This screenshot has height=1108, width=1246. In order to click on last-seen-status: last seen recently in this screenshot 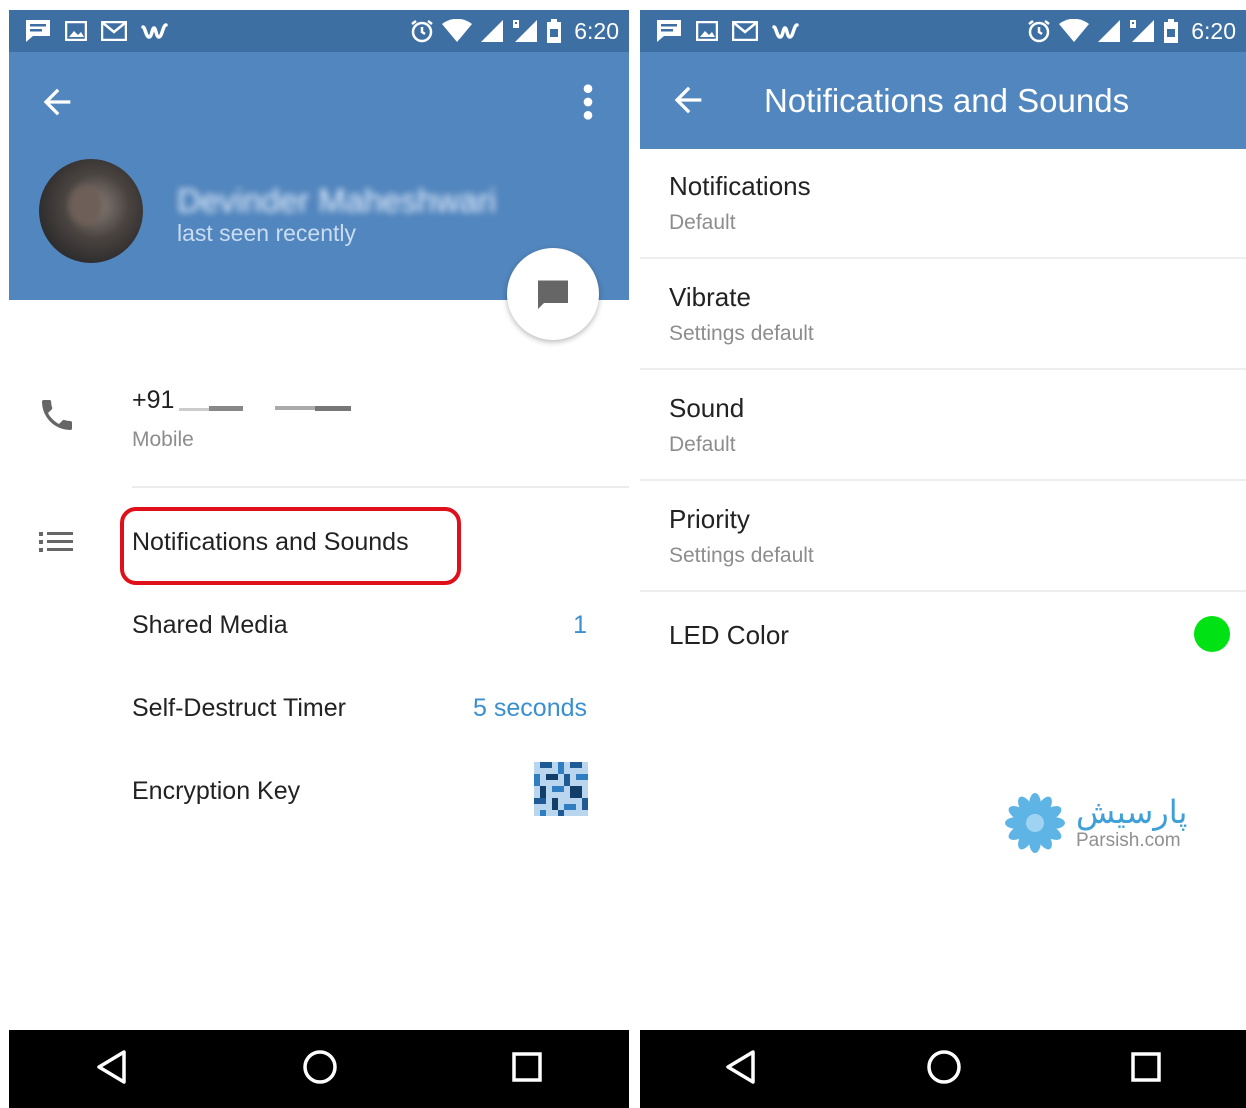, I will do `click(266, 233)`.